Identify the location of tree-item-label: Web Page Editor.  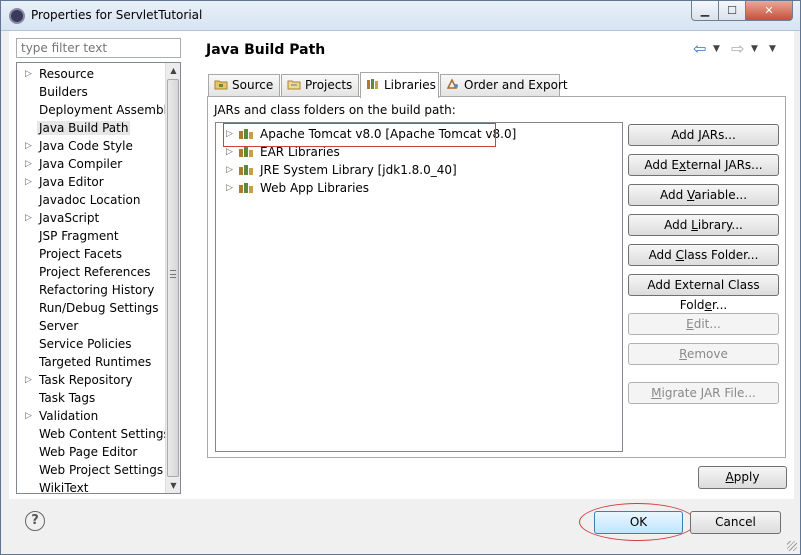
(88, 452).